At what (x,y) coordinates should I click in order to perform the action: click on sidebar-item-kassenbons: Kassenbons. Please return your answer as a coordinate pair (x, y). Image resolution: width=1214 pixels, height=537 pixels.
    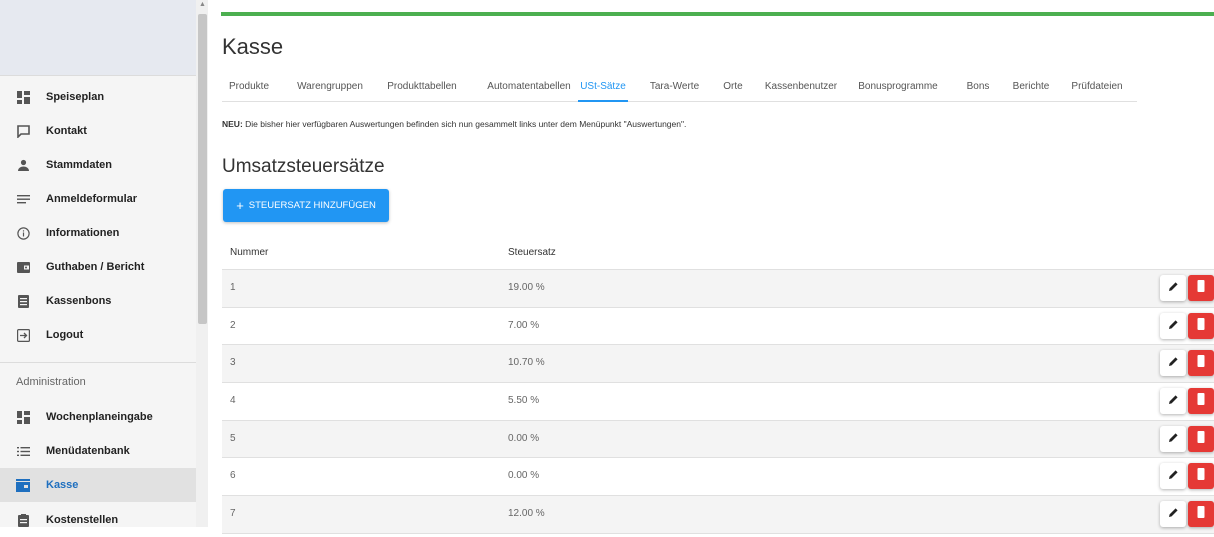
    Looking at the image, I should click on (98, 301).